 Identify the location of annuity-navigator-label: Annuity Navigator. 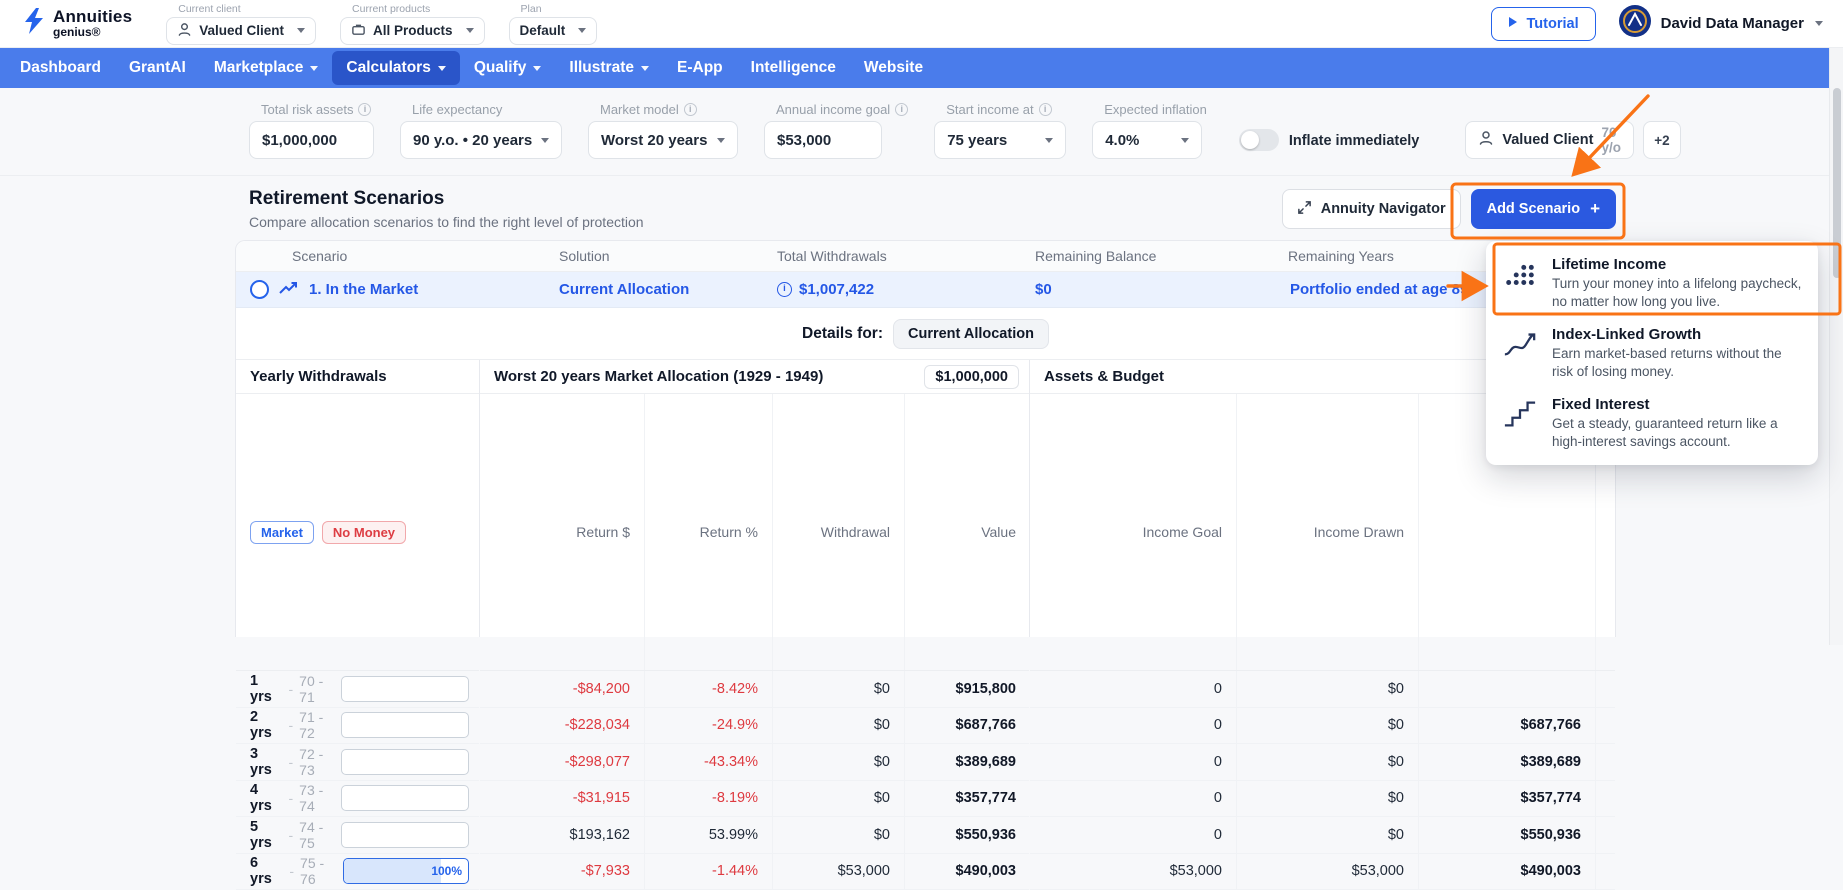
(1383, 209).